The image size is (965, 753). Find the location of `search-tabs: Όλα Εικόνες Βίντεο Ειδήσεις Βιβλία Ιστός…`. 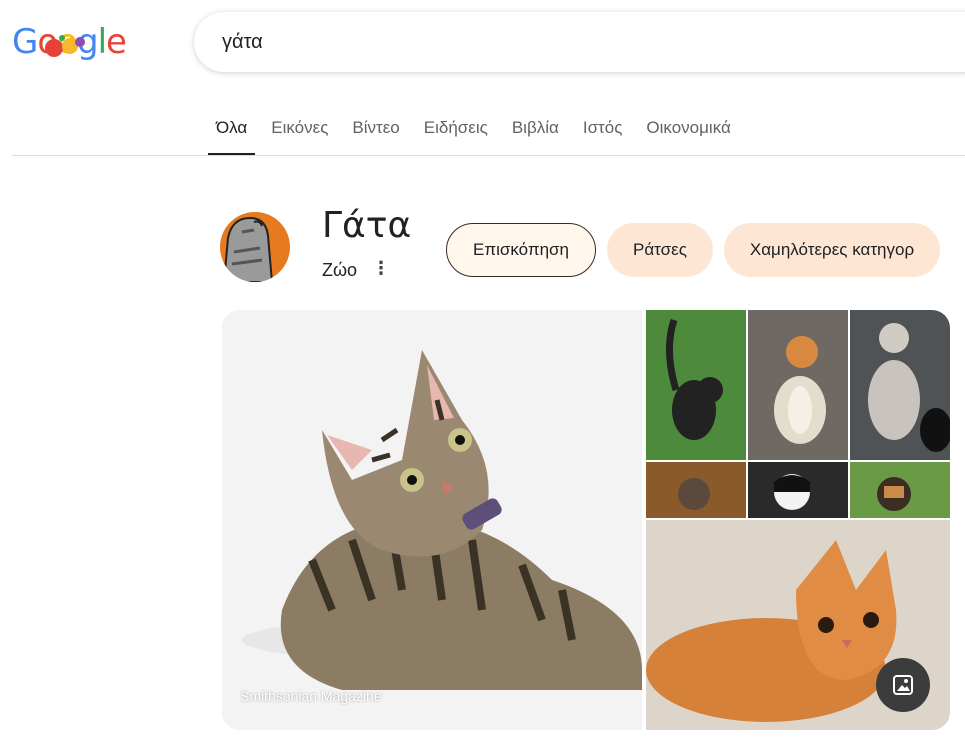

search-tabs: Όλα Εικόνες Βίντεο Ειδήσεις Βιβλία Ιστός… is located at coordinates (477, 132).